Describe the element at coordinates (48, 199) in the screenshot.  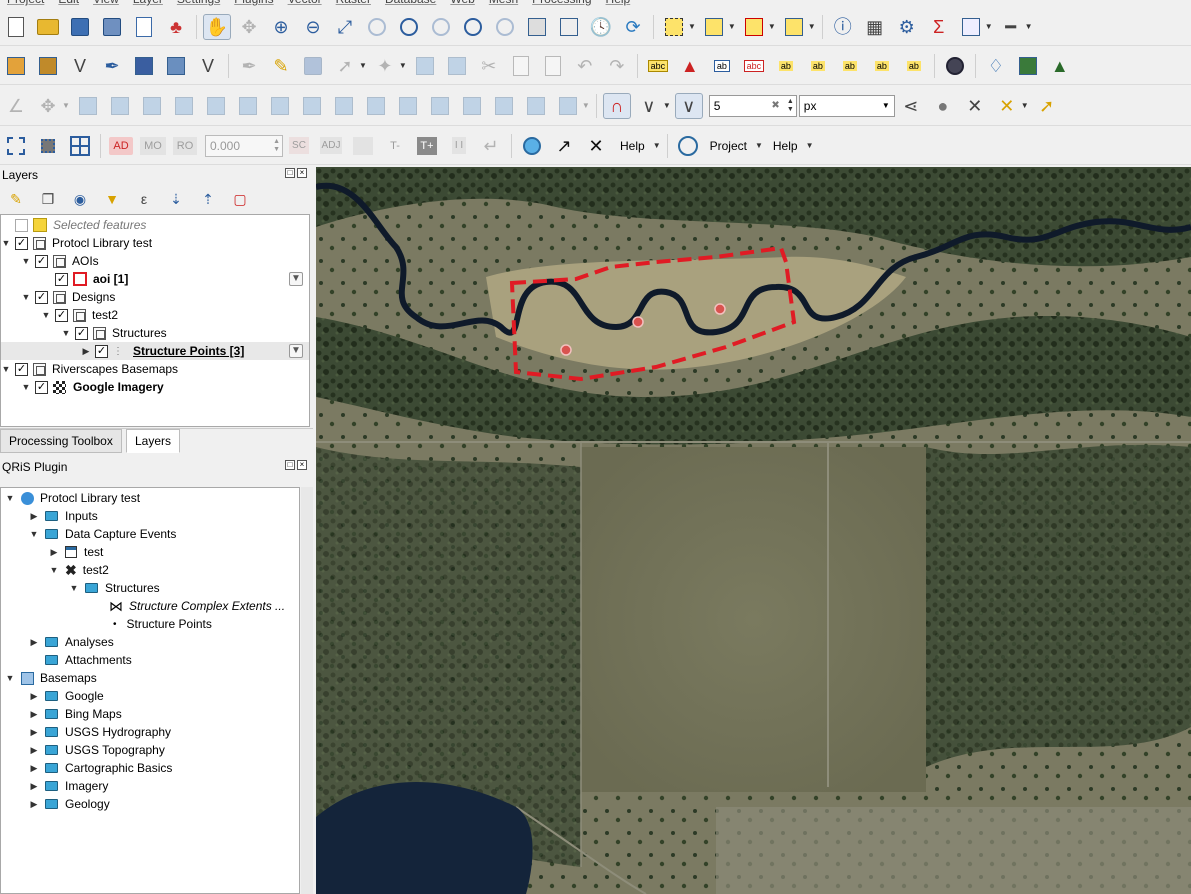
I see `add-group-icon: ❐` at that location.